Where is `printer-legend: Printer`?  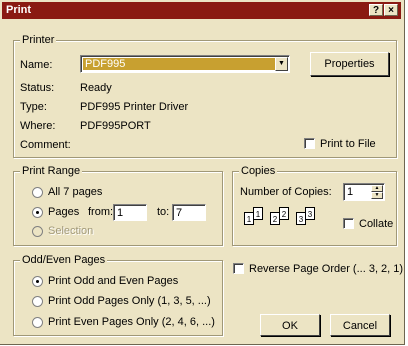 printer-legend: Printer is located at coordinates (38, 40).